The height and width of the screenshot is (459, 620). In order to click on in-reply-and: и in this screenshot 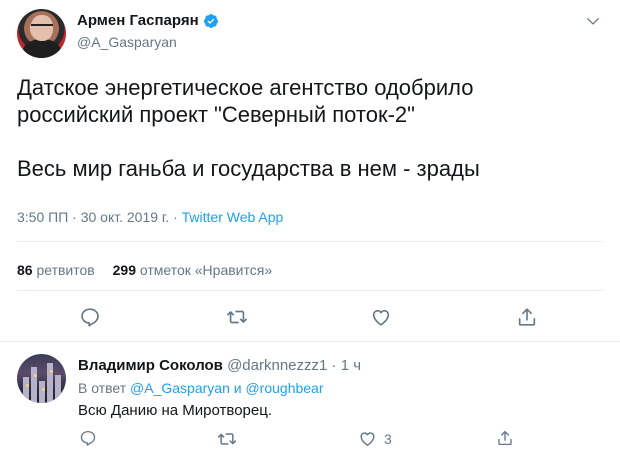, I will do `click(237, 388)`.